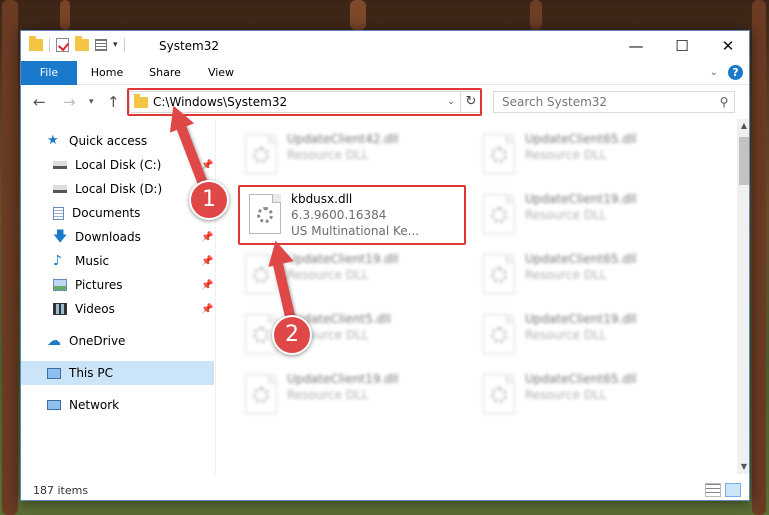 This screenshot has width=769, height=515. Describe the element at coordinates (97, 341) in the screenshot. I see `sidebar-item-label: OneDrive` at that location.